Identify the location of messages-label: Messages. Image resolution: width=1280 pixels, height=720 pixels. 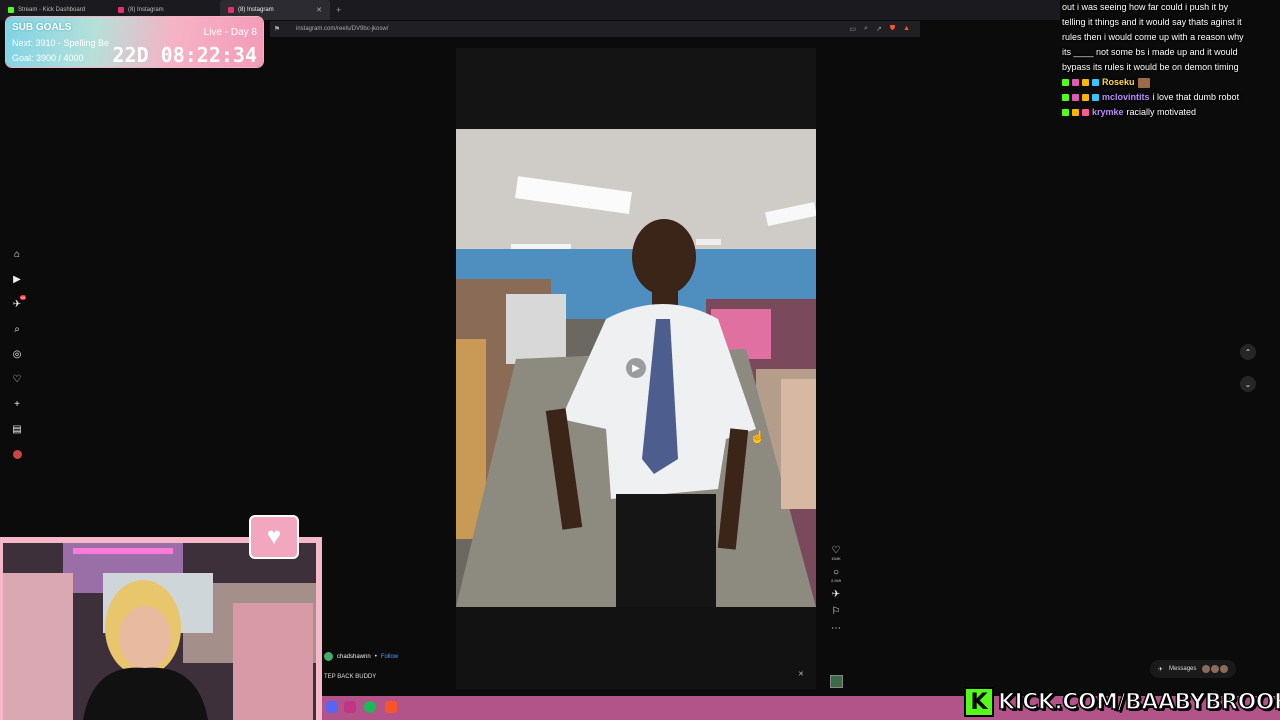
(1183, 669).